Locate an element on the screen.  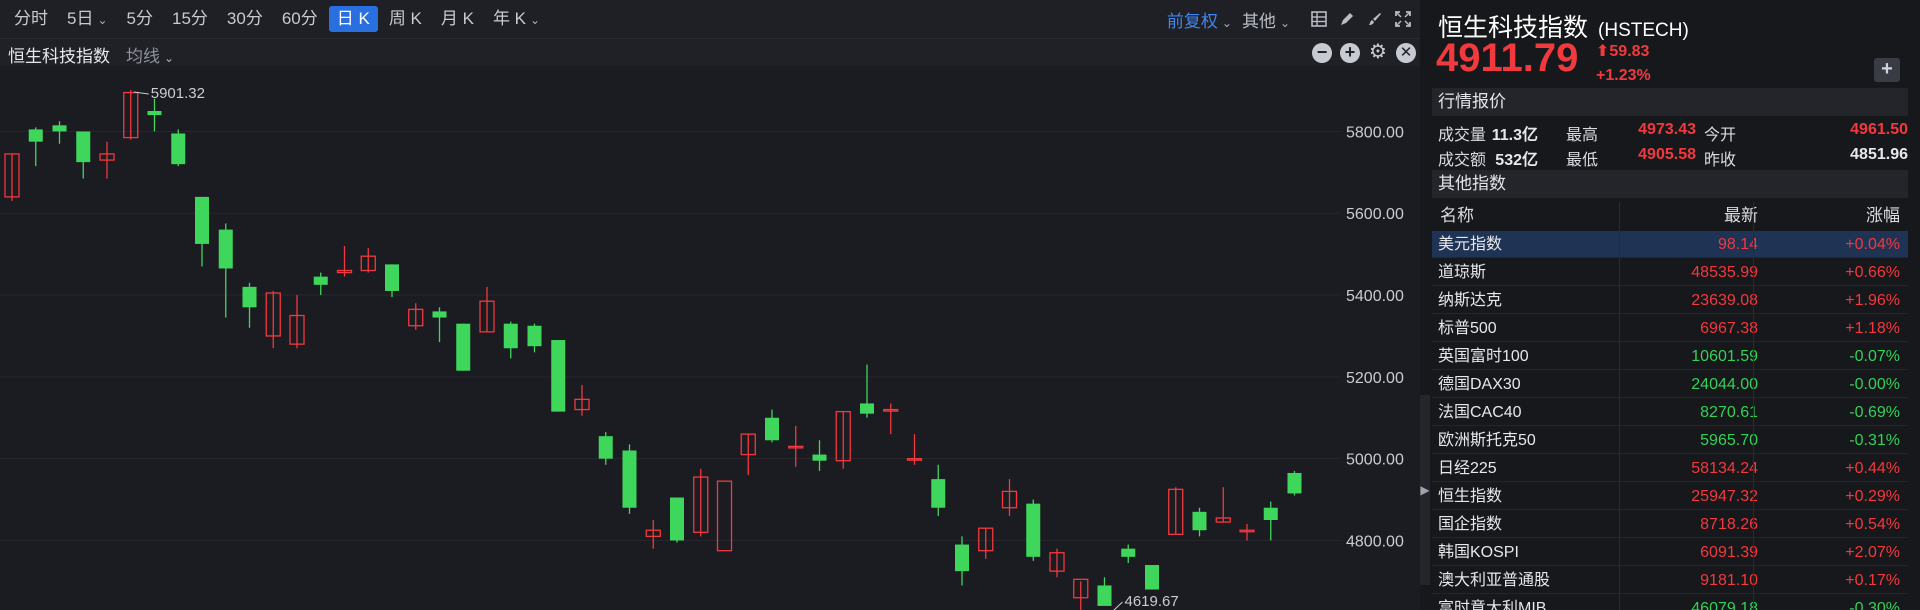
chart-controls: − + ⚙ ✕ is located at coordinates (1368, 52).